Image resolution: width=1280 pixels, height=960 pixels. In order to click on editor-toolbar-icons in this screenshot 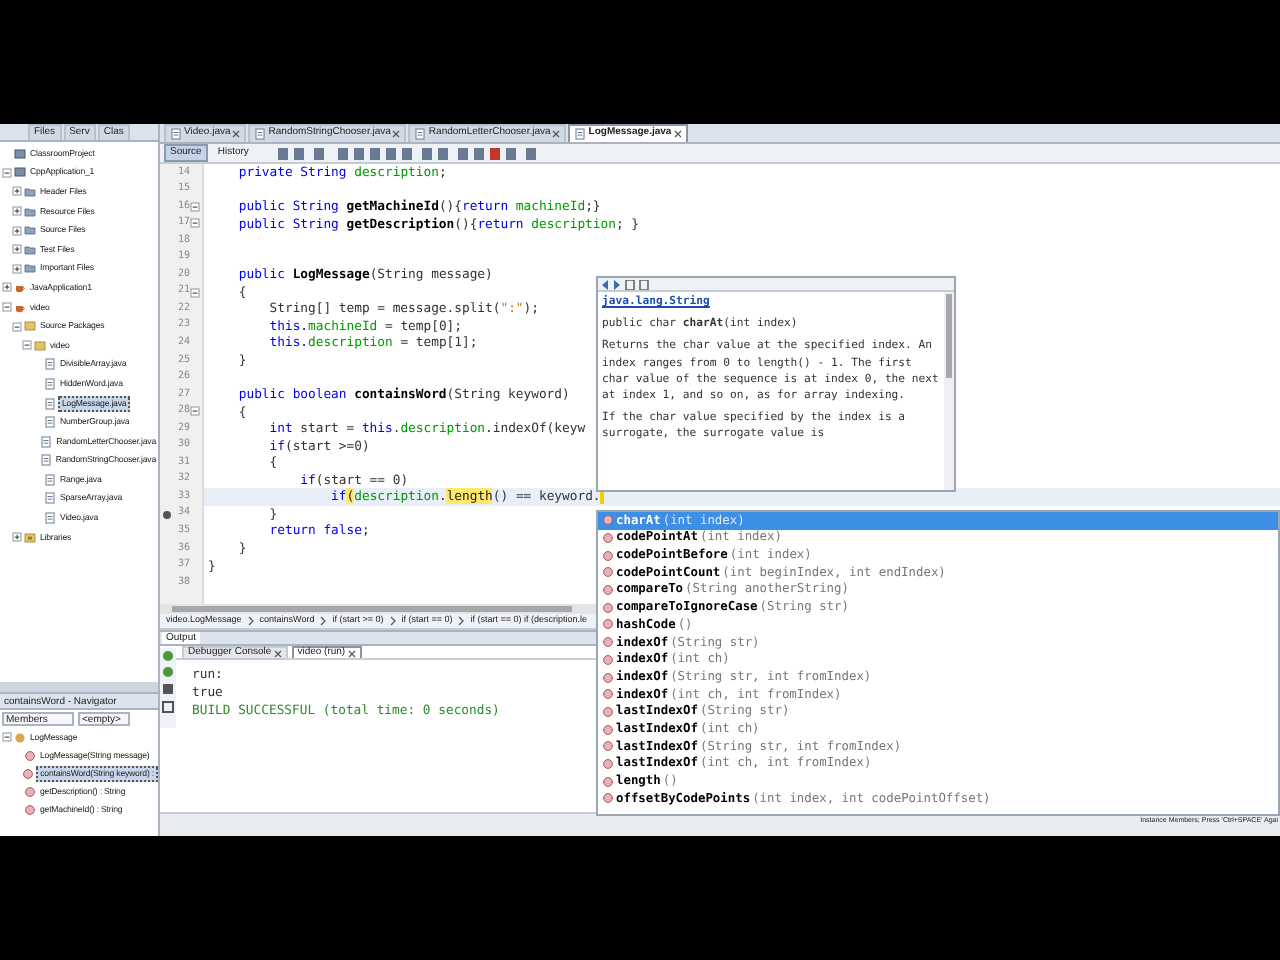, I will do `click(408, 153)`.